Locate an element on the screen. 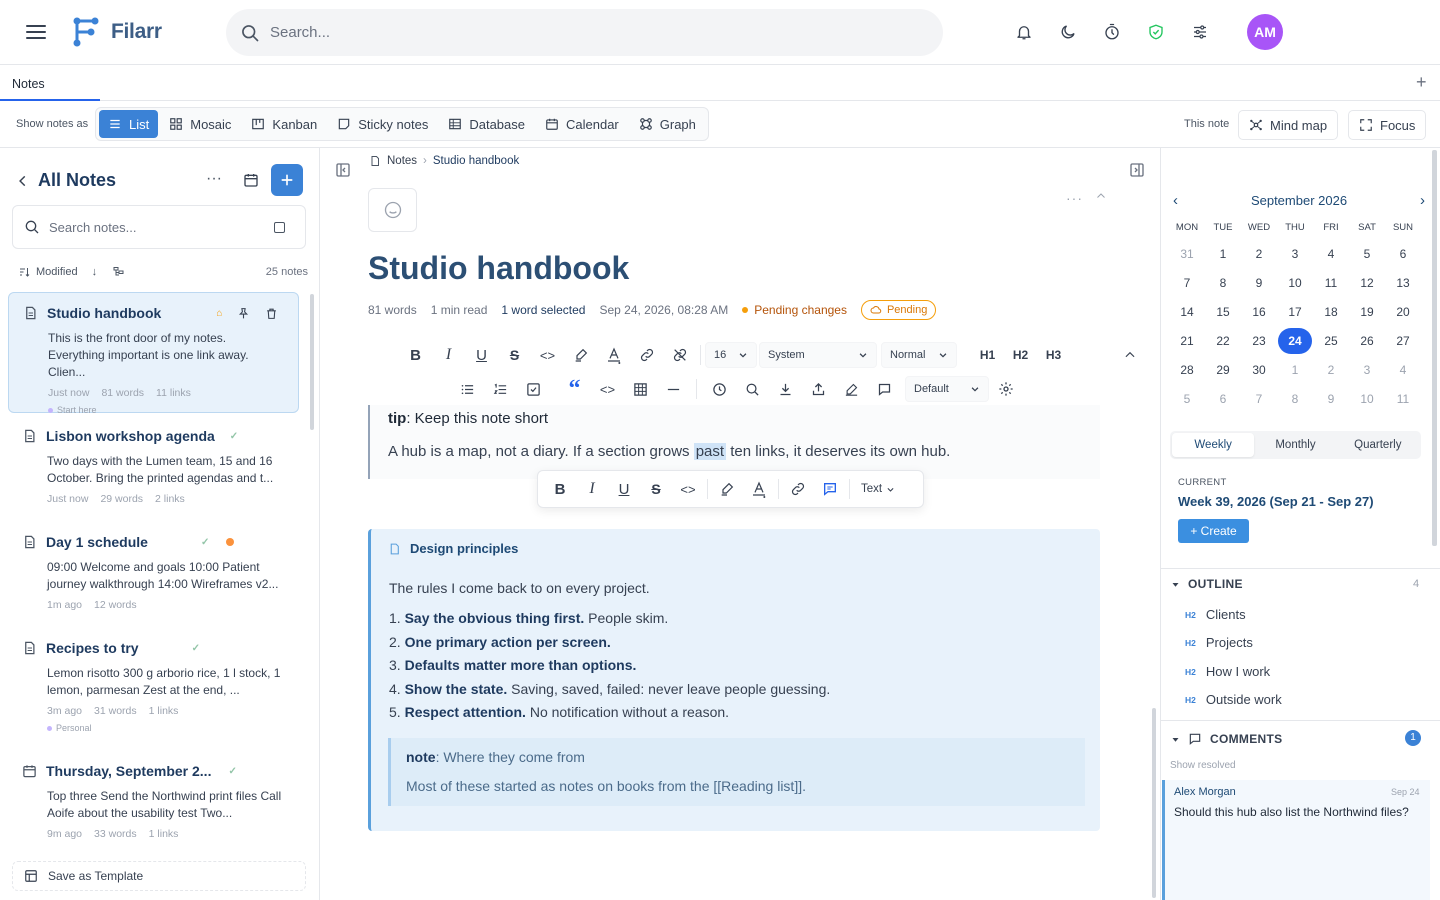 The height and width of the screenshot is (900, 1440). heading-1-button: H1 is located at coordinates (987, 355).